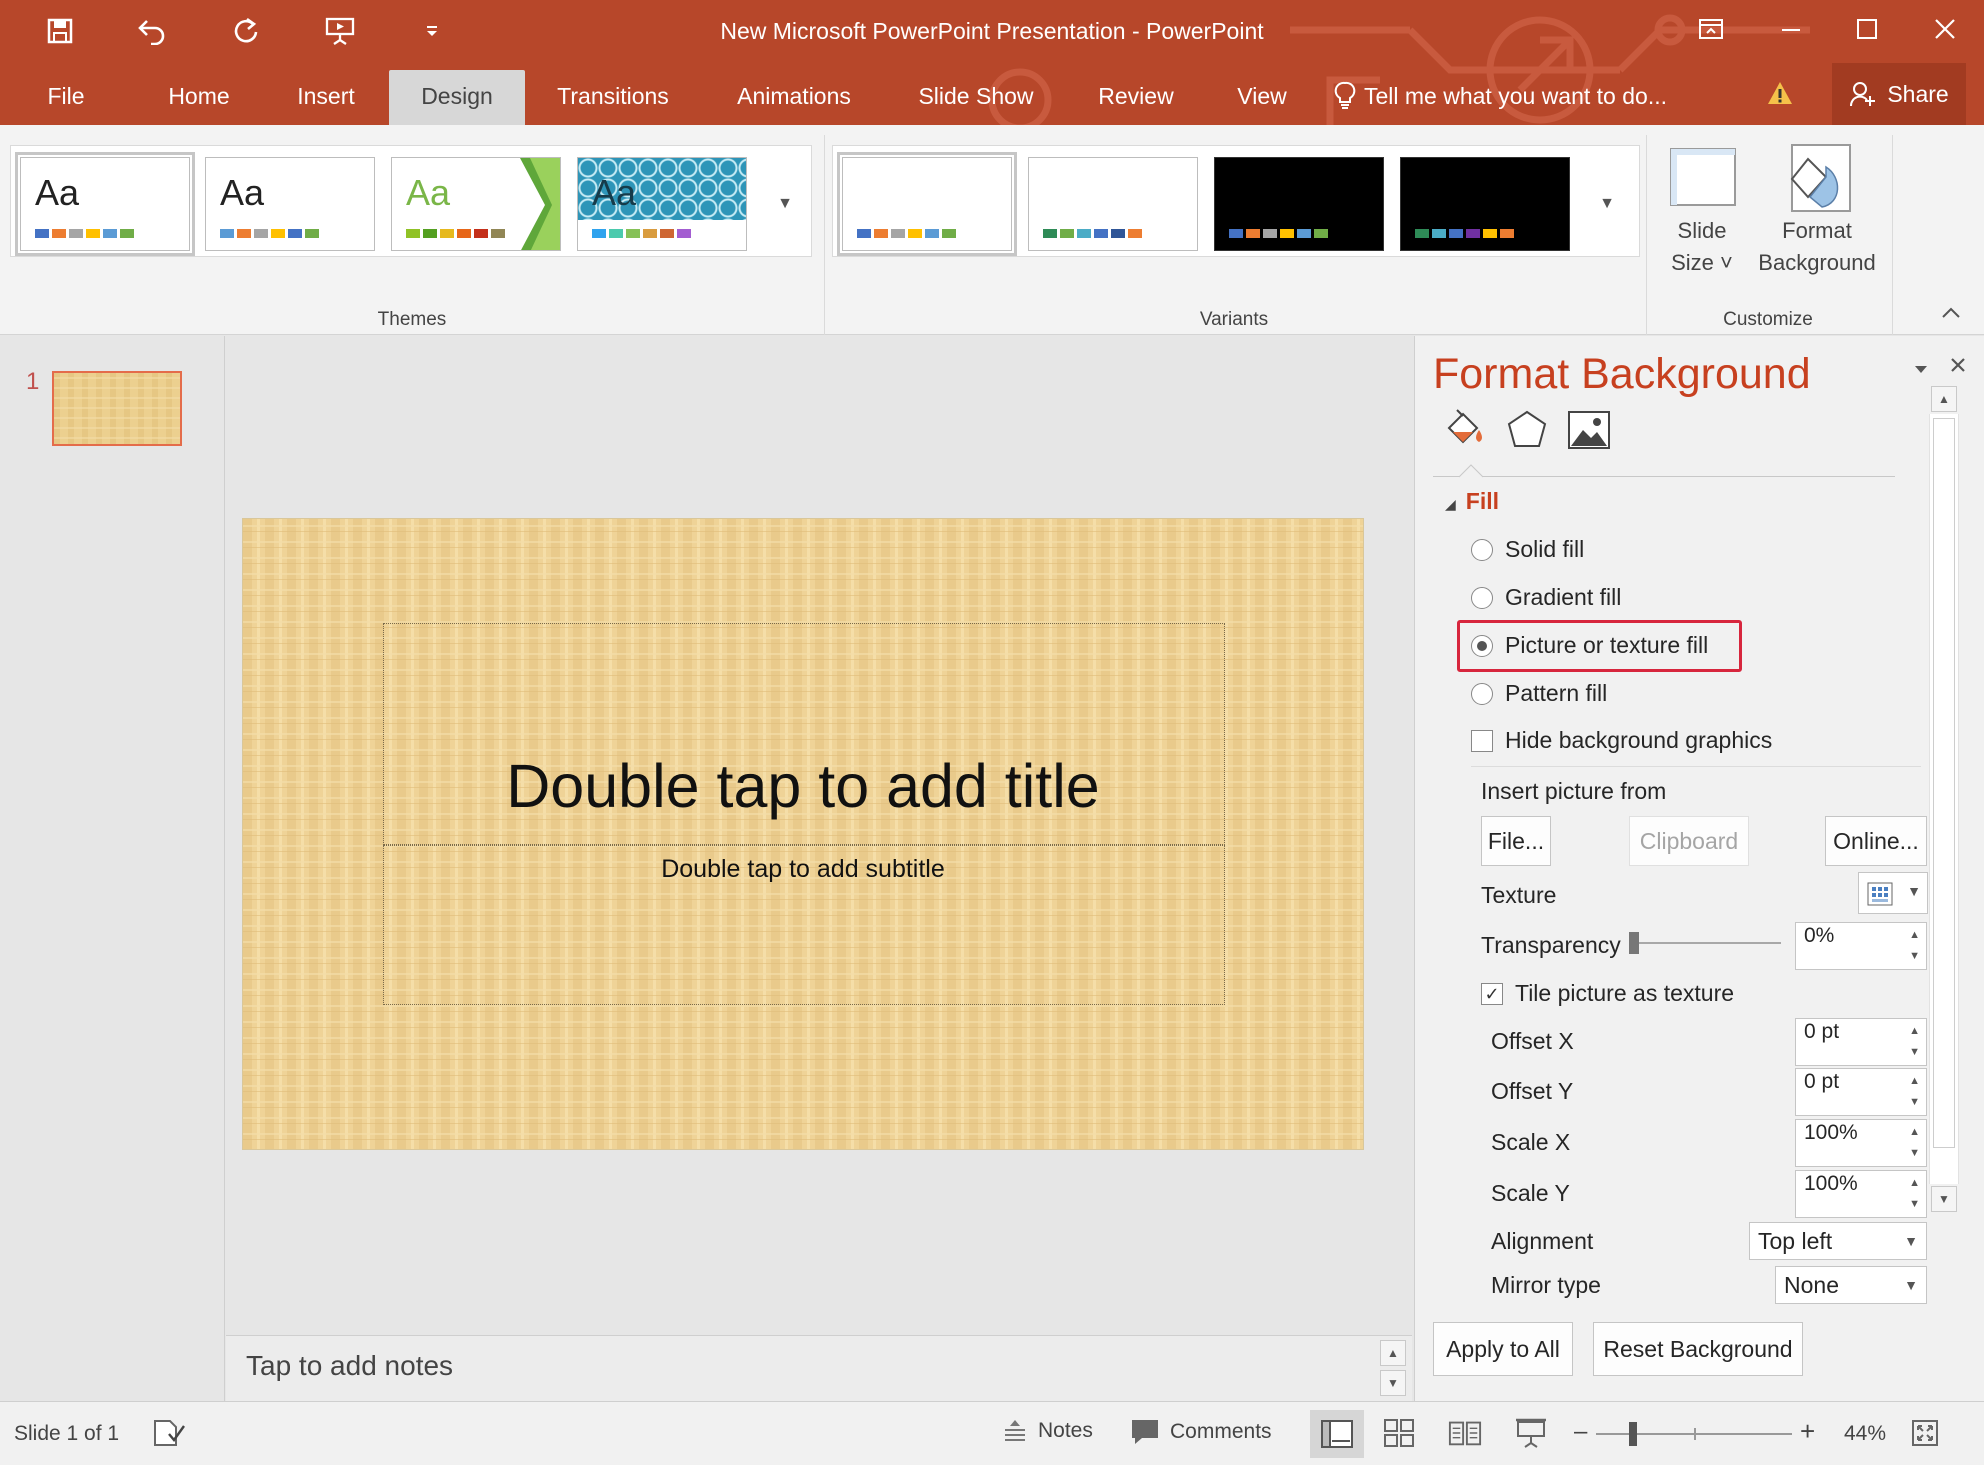  What do you see at coordinates (1706, 943) in the screenshot?
I see `transparency-slider-track` at bounding box center [1706, 943].